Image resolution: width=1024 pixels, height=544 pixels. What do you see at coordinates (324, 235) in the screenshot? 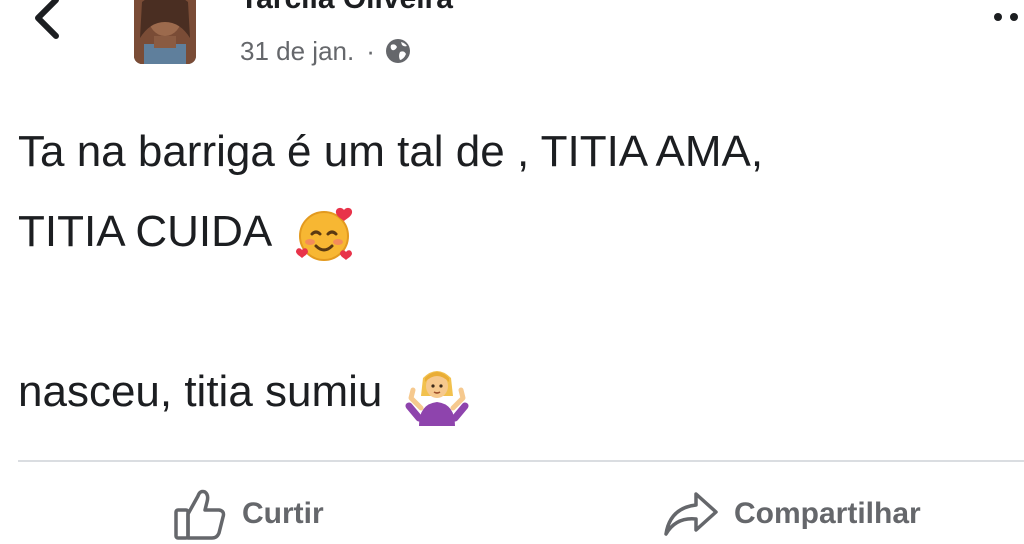
I see `smiling-face-with-hearts-icon` at bounding box center [324, 235].